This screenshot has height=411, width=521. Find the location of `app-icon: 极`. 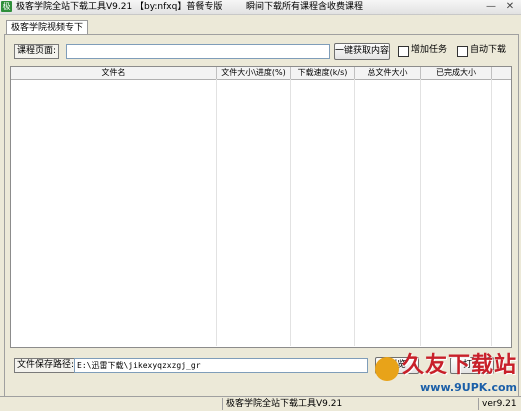

app-icon: 极 is located at coordinates (6, 6).